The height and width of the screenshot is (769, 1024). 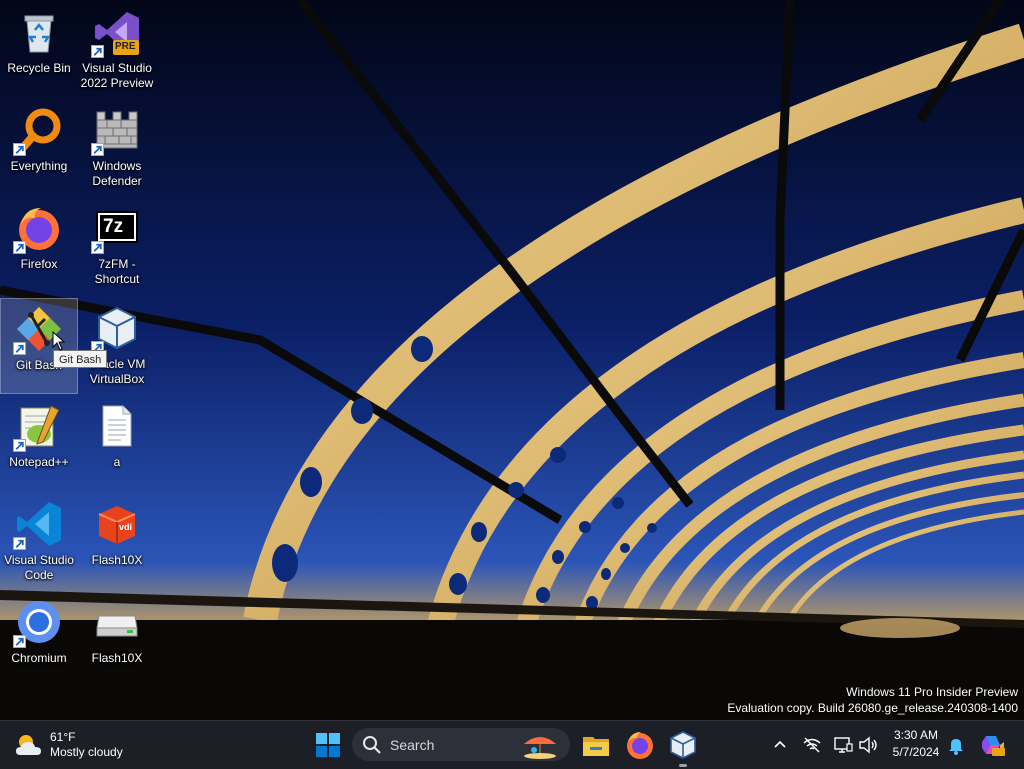 What do you see at coordinates (39, 68) in the screenshot?
I see `icon-label: Recycle Bin` at bounding box center [39, 68].